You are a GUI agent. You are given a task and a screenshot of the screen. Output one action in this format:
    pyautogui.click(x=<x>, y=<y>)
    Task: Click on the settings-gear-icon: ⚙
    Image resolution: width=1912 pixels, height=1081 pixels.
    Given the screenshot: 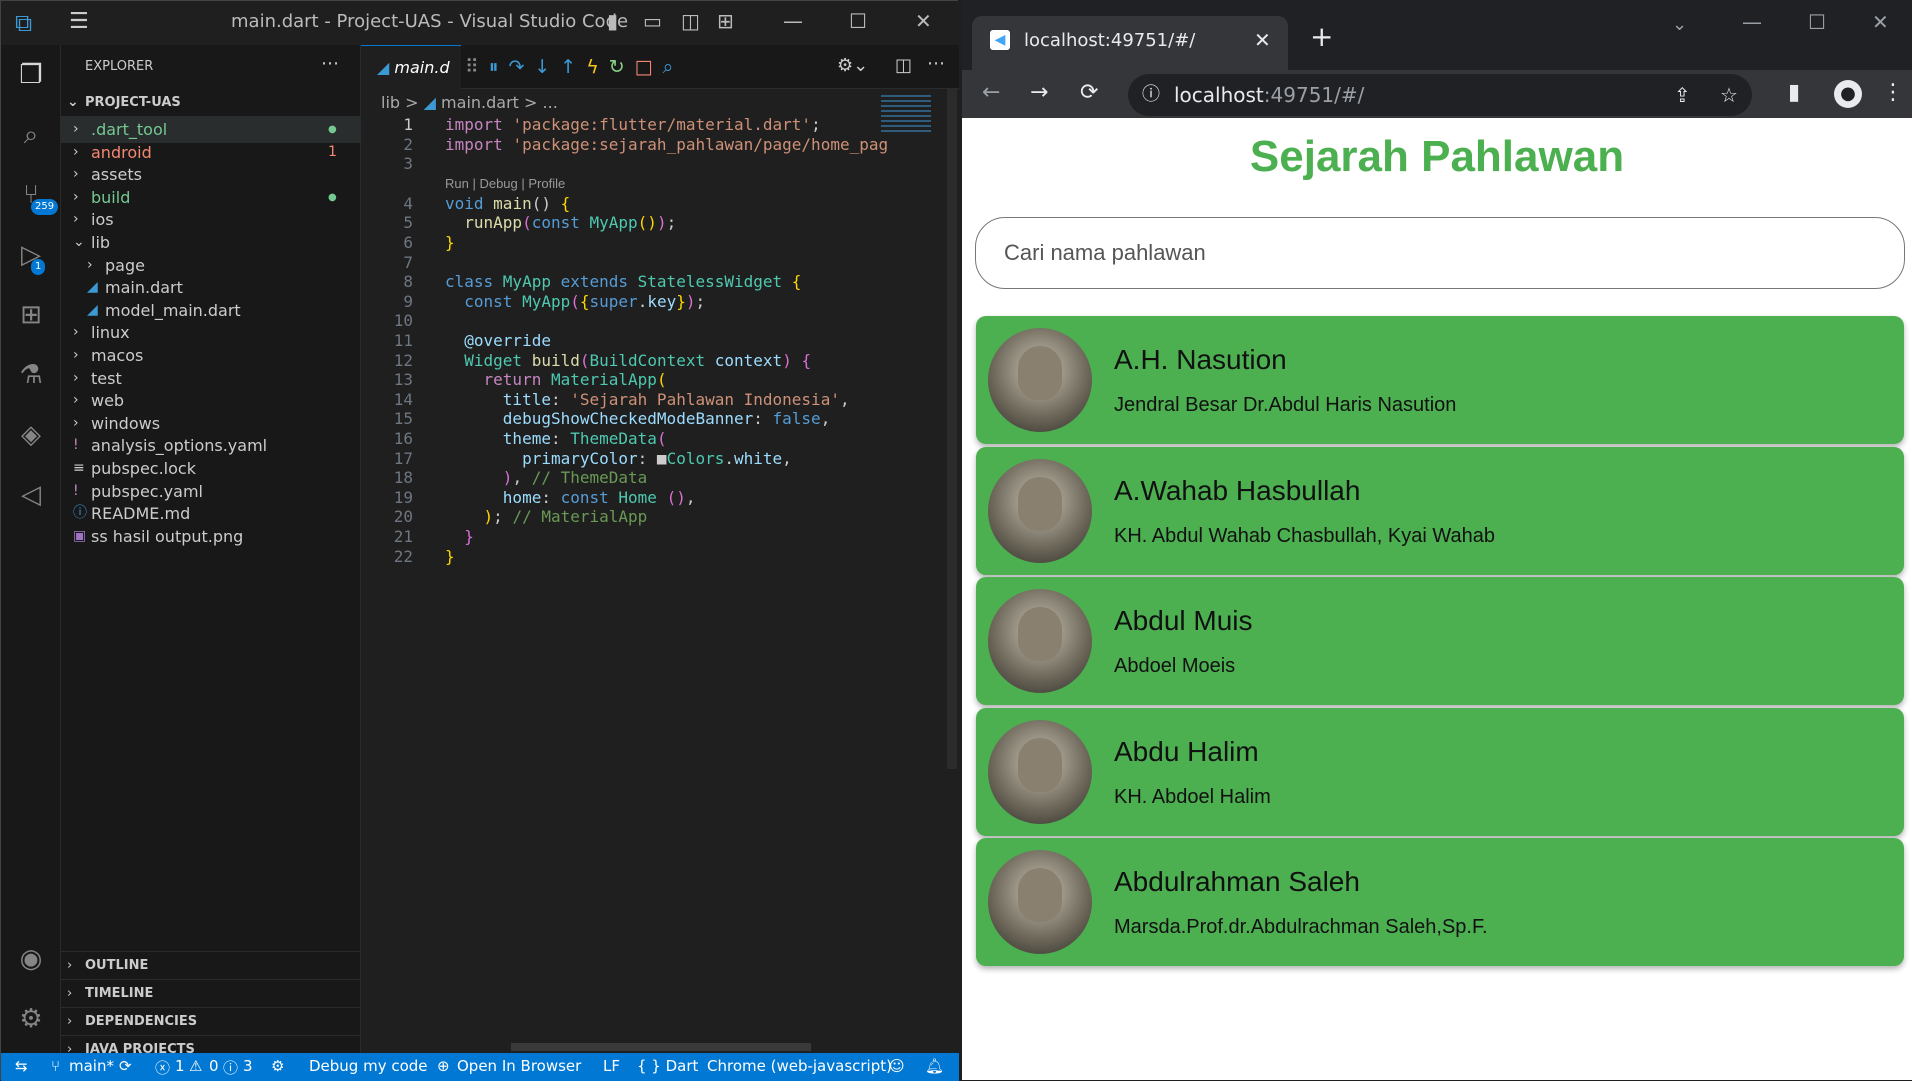 What is the action you would take?
    pyautogui.click(x=31, y=1019)
    